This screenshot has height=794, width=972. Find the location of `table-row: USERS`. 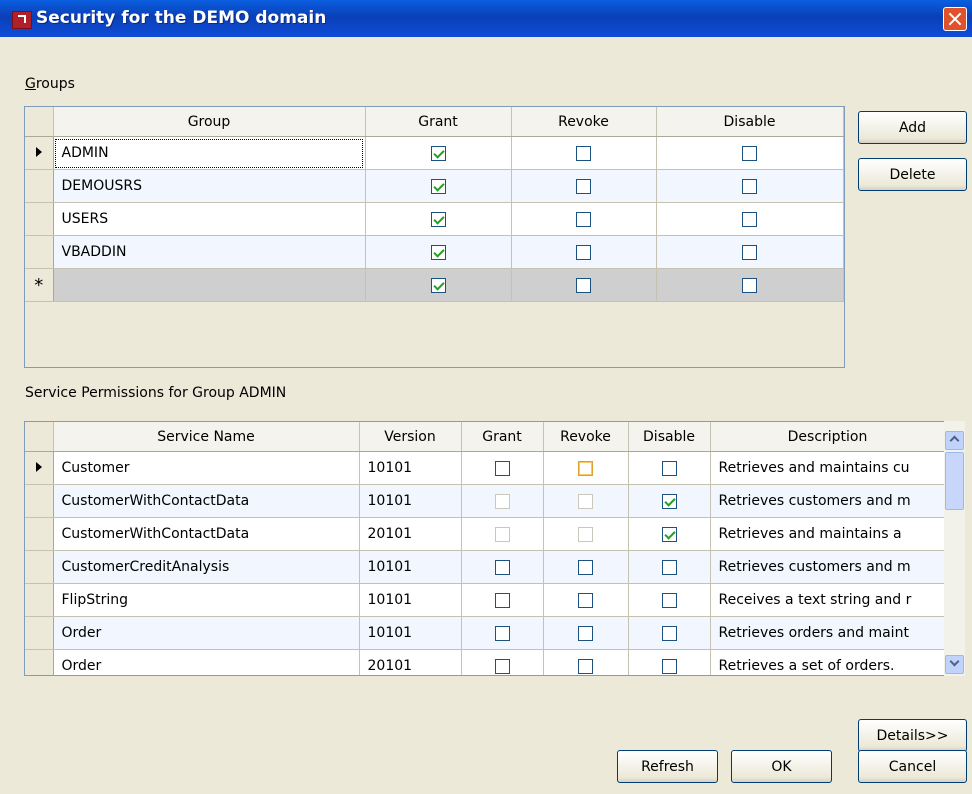

table-row: USERS is located at coordinates (434, 219).